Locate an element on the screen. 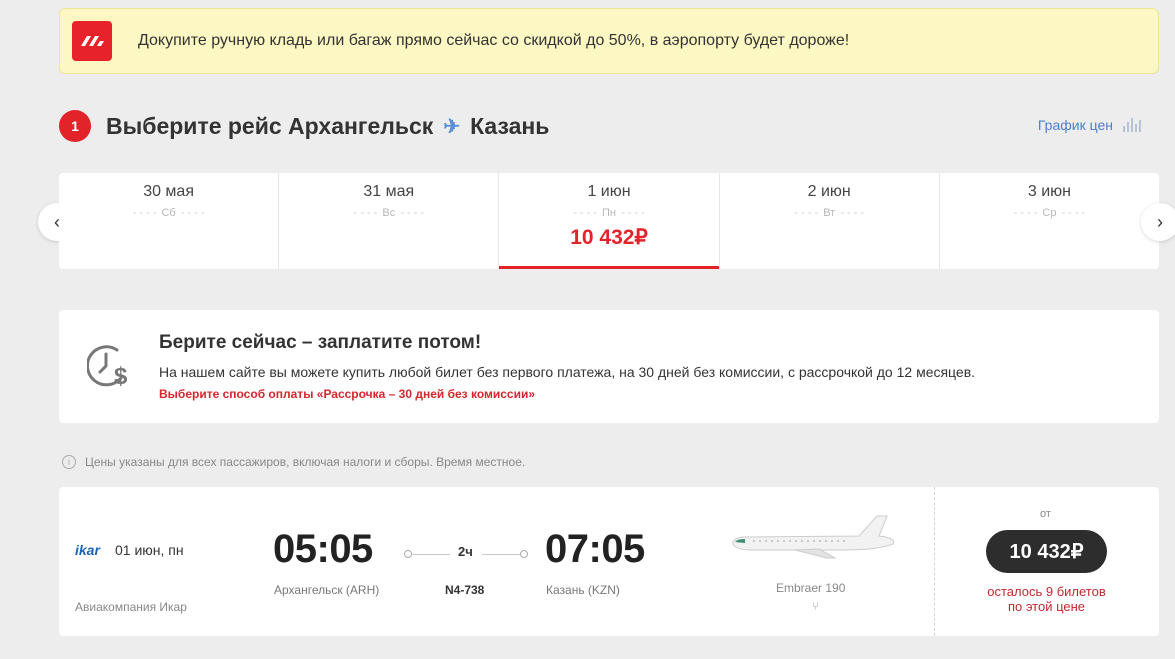  chevron-right-icon: › is located at coordinates (1160, 221).